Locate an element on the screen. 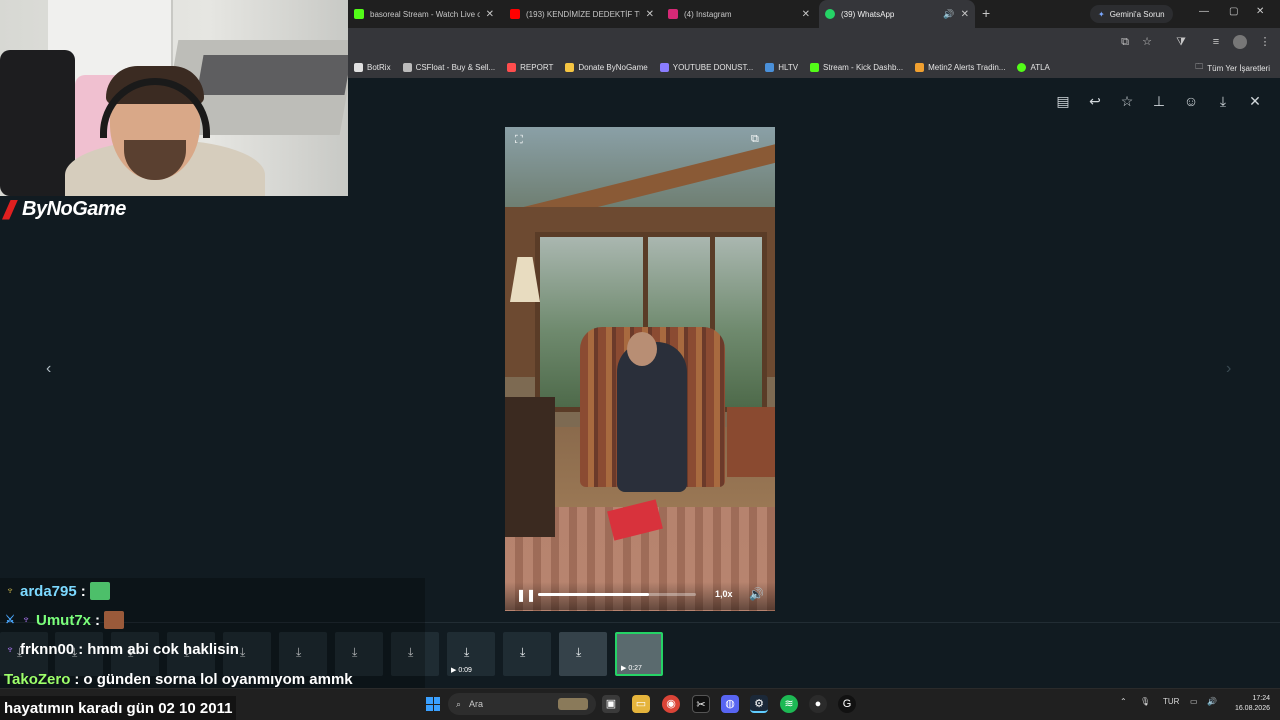 The height and width of the screenshot is (720, 1280). video-progress-track is located at coordinates (617, 594).